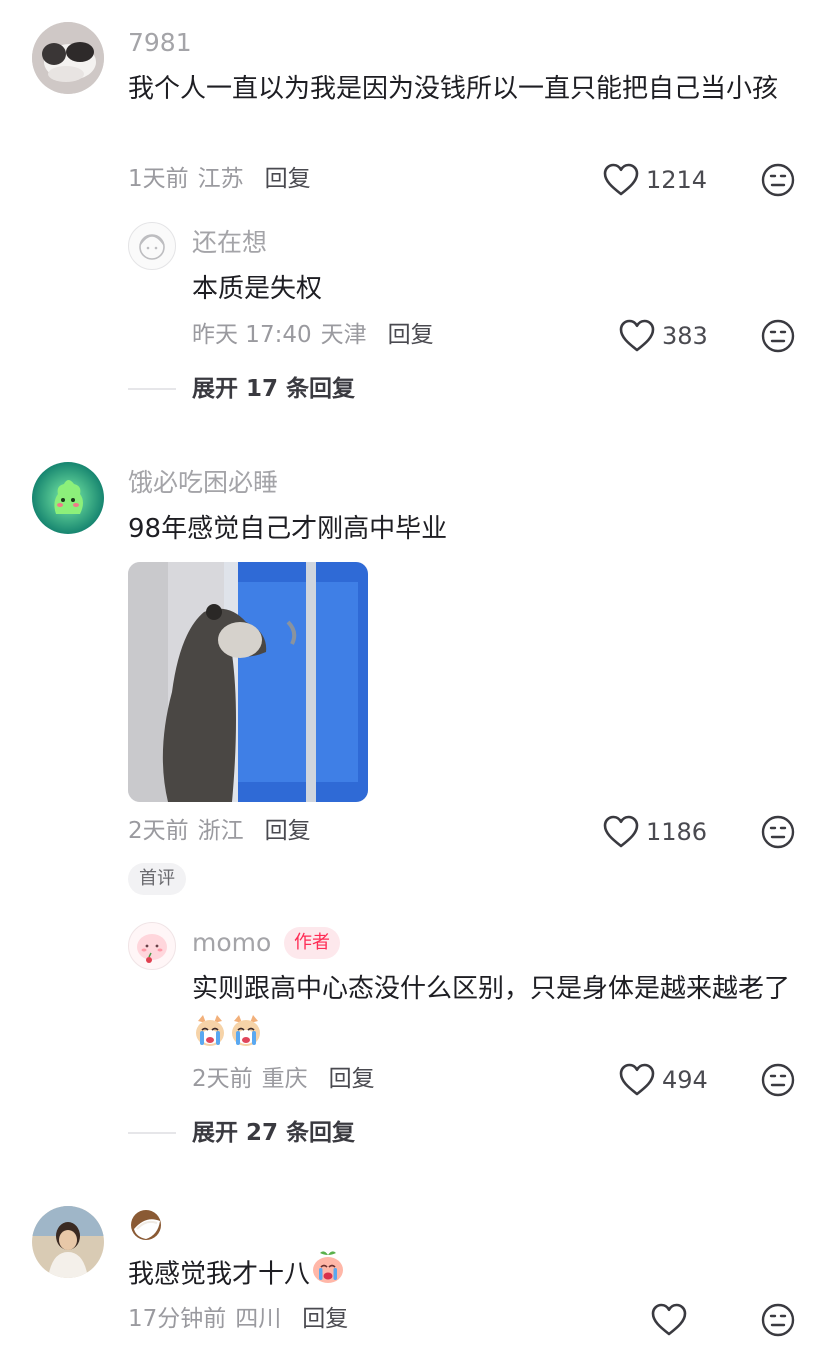 This screenshot has height=1367, width=828. Describe the element at coordinates (203, 483) in the screenshot. I see `comment-username: 饿必吃困必睡` at that location.